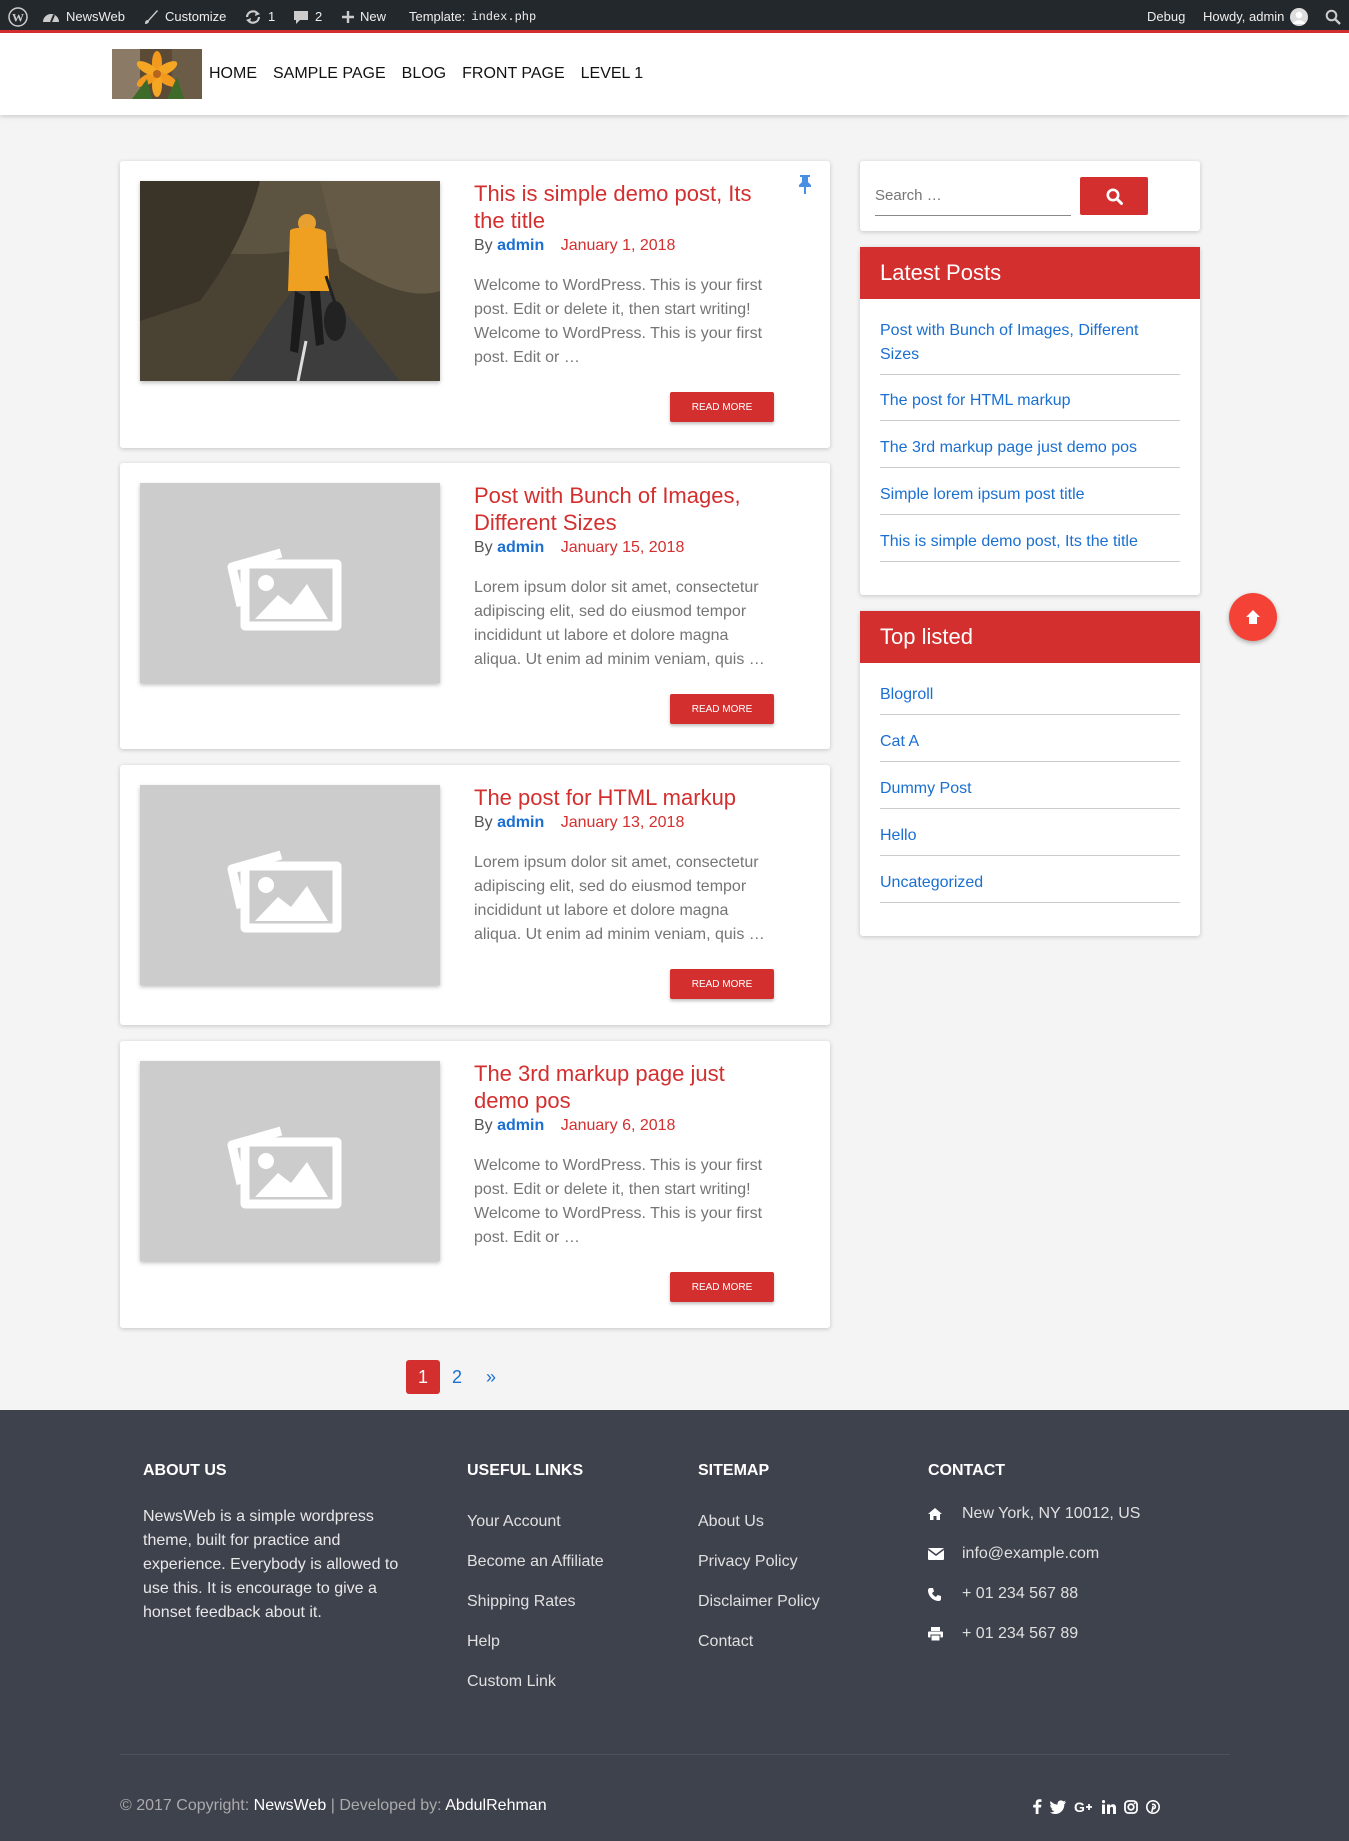 This screenshot has height=1841, width=1349. What do you see at coordinates (725, 1642) in the screenshot?
I see `footer-link: Contact` at bounding box center [725, 1642].